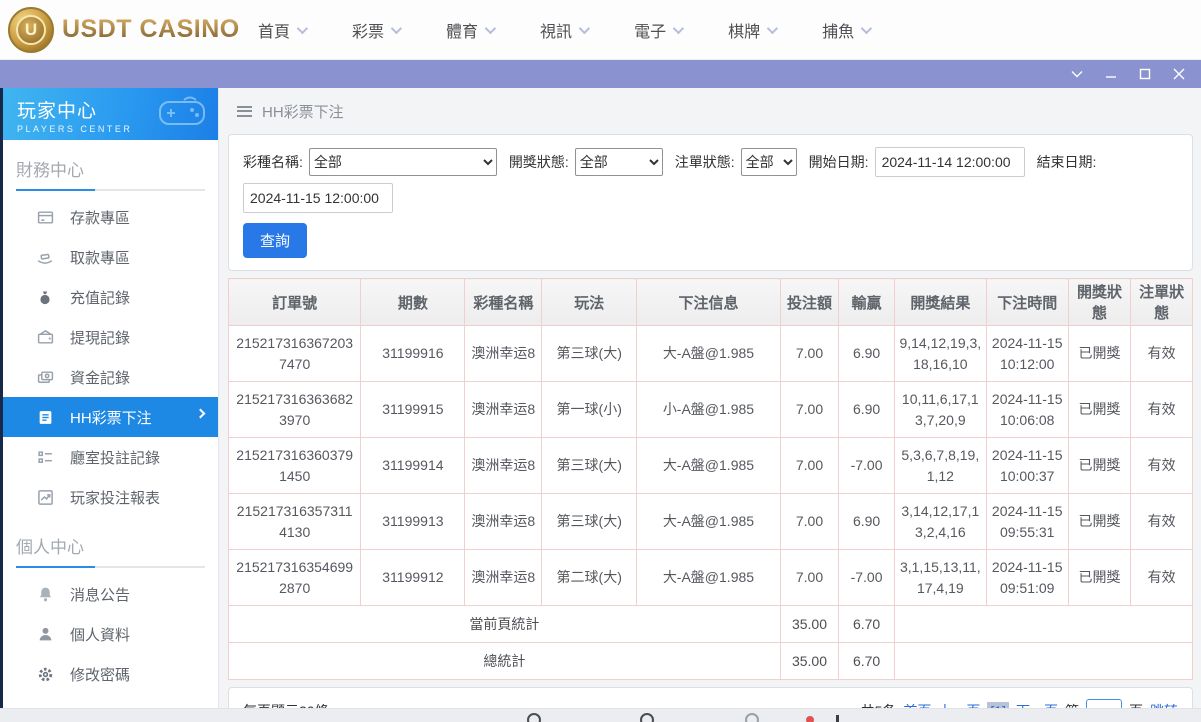 This screenshot has height=722, width=1201. What do you see at coordinates (182, 113) in the screenshot?
I see `gamepad-icon` at bounding box center [182, 113].